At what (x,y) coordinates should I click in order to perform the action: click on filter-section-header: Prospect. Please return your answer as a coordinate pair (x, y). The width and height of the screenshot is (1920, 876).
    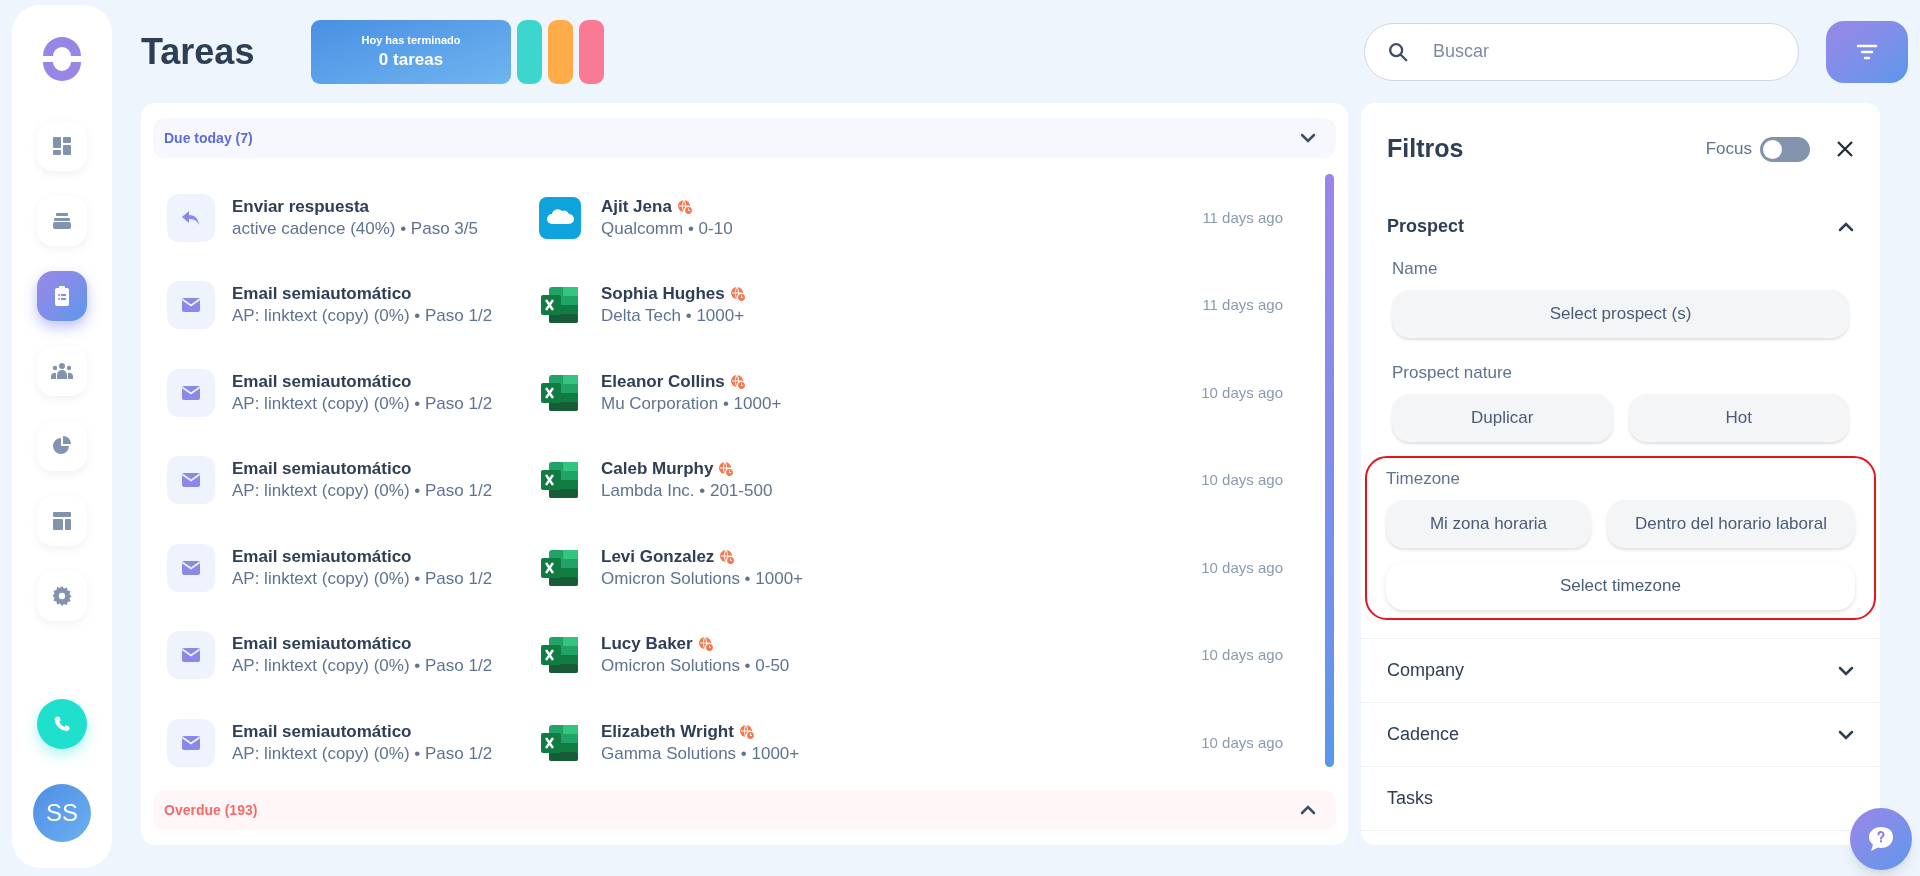
    Looking at the image, I should click on (1620, 226).